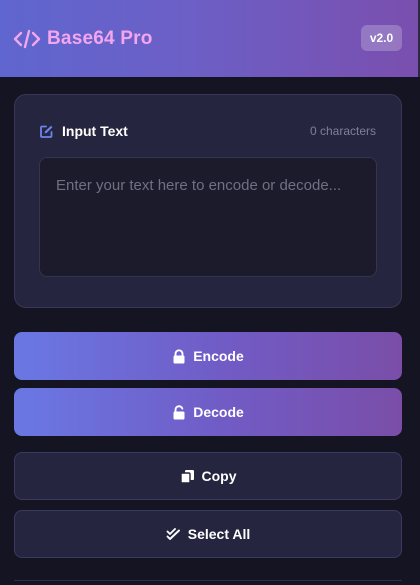  What do you see at coordinates (218, 356) in the screenshot?
I see `encode-button-label: Encode` at bounding box center [218, 356].